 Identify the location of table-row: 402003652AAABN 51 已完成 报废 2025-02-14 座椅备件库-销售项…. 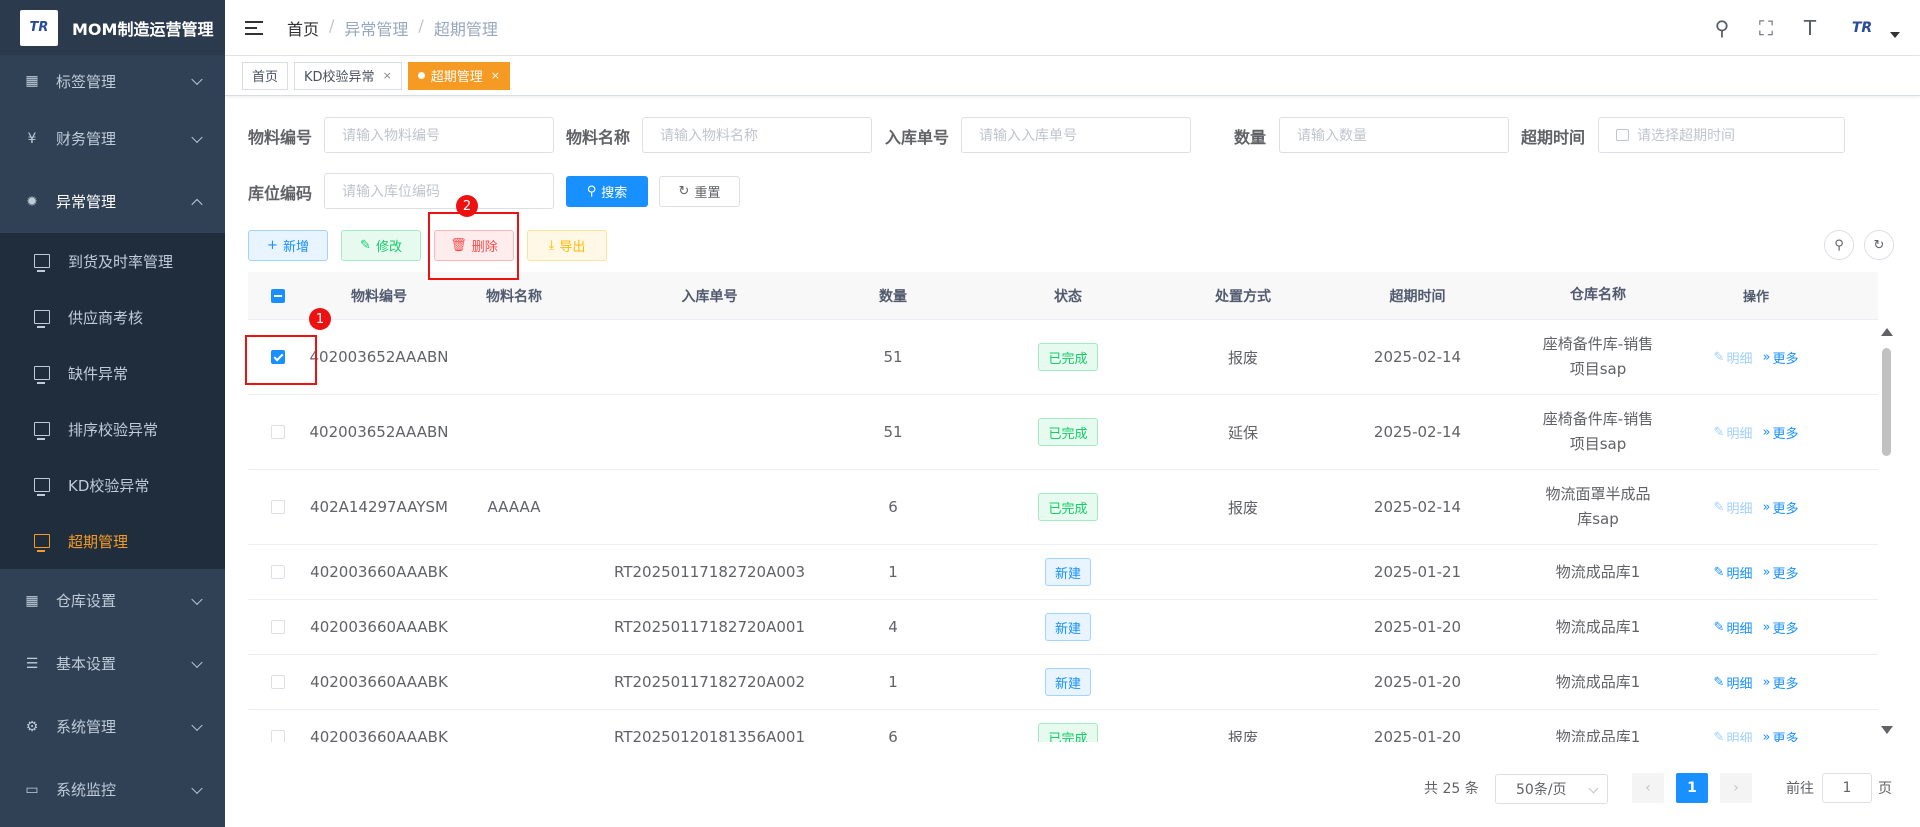
(1063, 357).